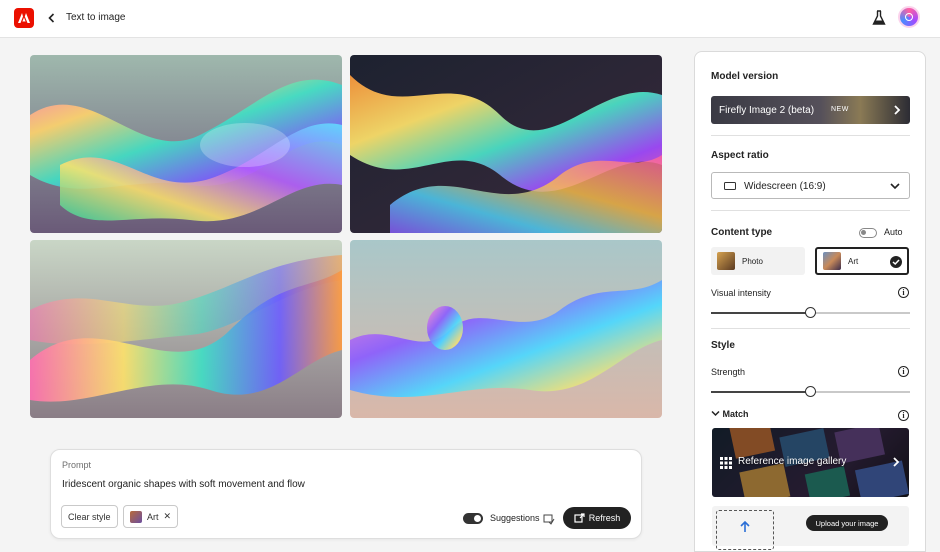 The width and height of the screenshot is (940, 552). I want to click on visual-intensity-label: Visual intensity, so click(741, 293).